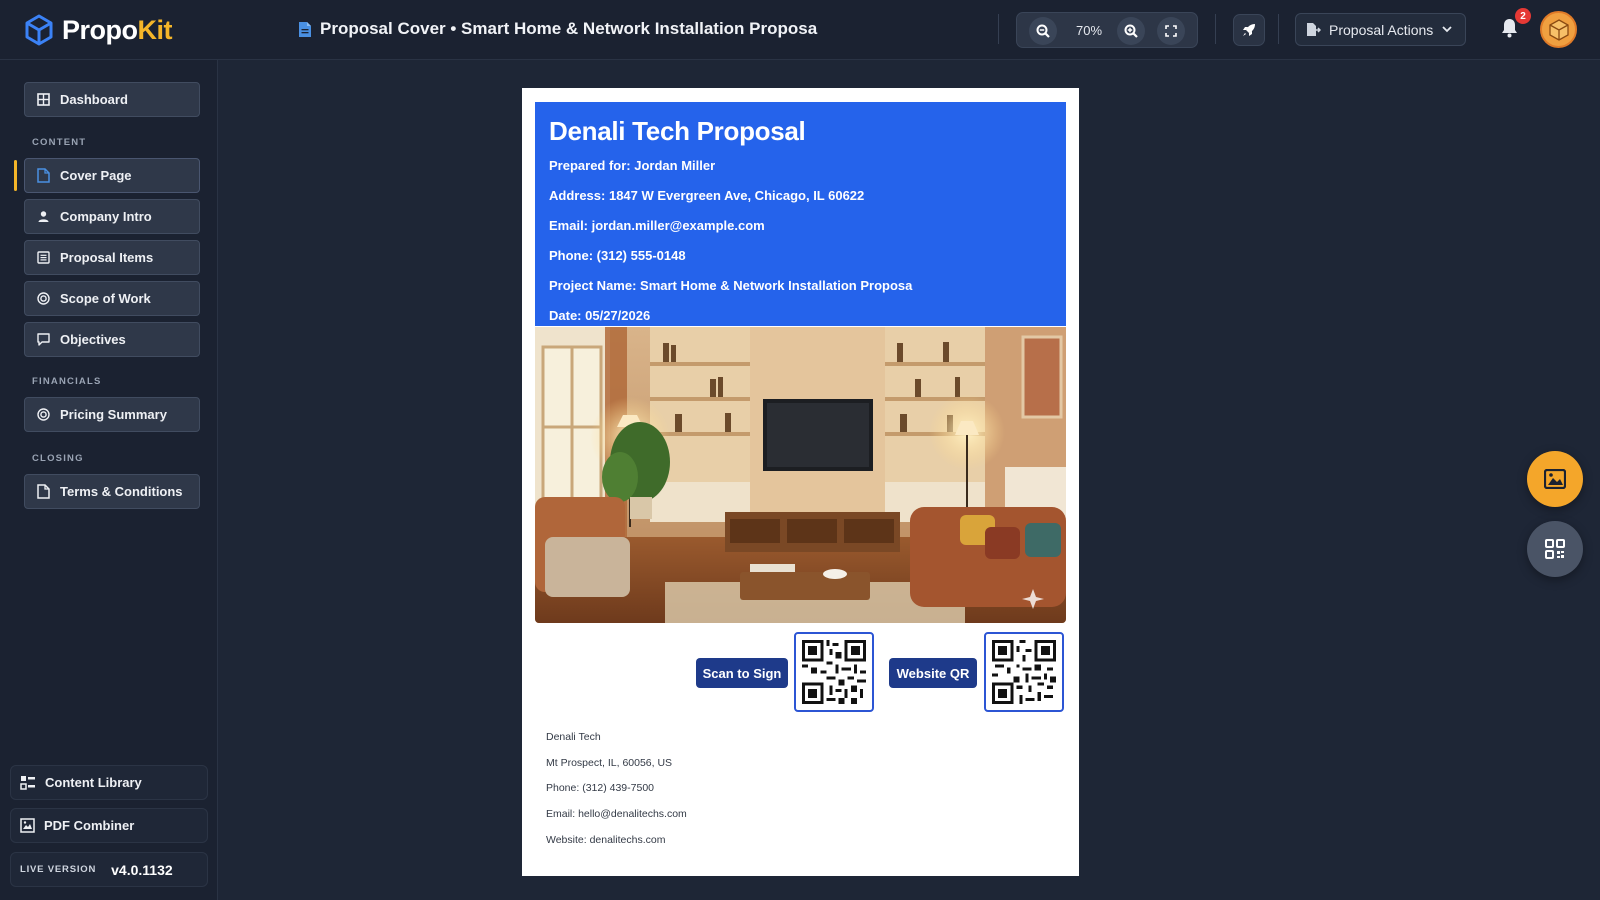  I want to click on prepared-for: Prepared for: Jordan Miller, so click(632, 165).